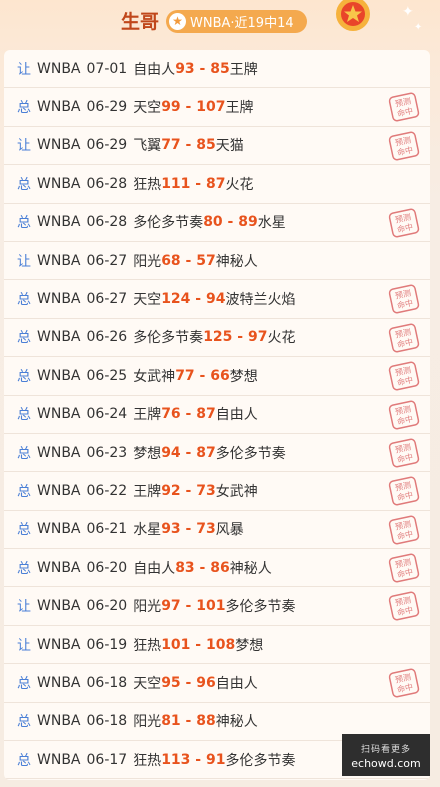 The image size is (440, 787). I want to click on match-score: 77 - 85, so click(188, 145).